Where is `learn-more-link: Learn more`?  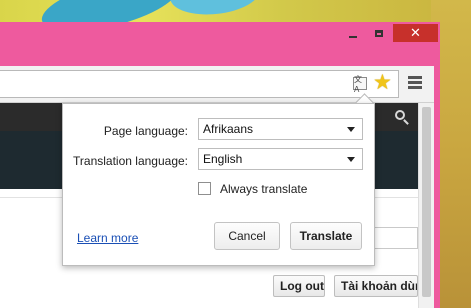
learn-more-link: Learn more is located at coordinates (107, 238).